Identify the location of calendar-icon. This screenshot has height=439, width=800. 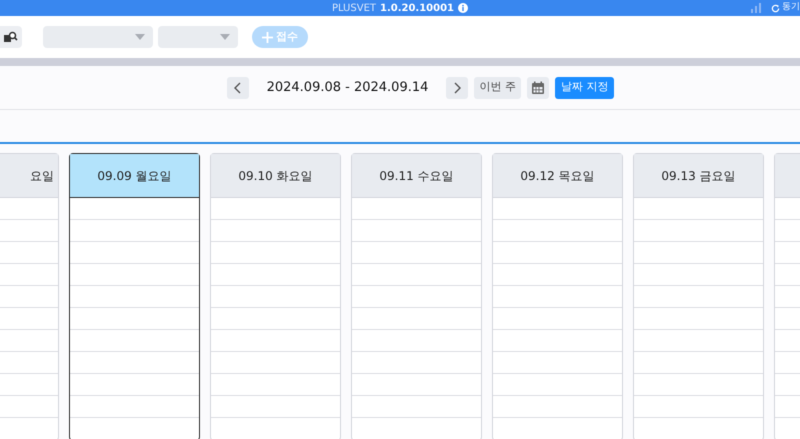
(537, 87).